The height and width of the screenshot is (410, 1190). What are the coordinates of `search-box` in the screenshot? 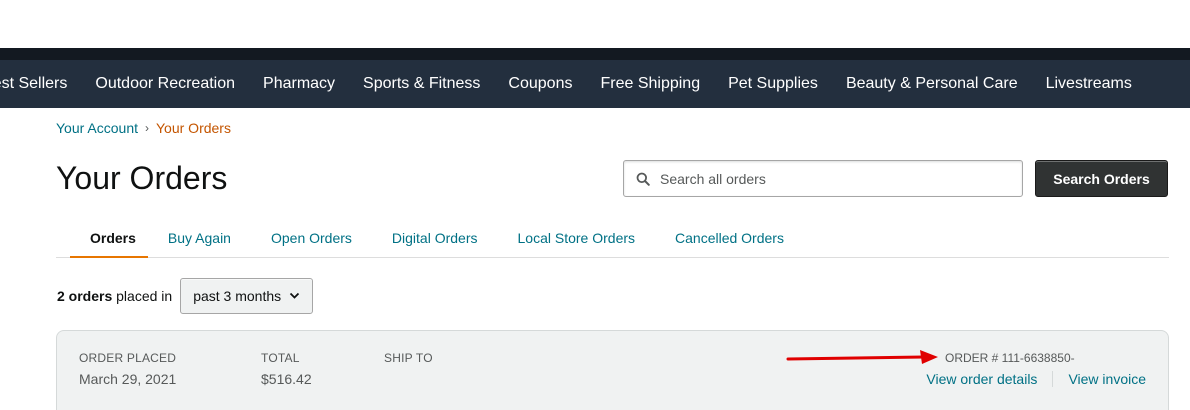 It's located at (823, 178).